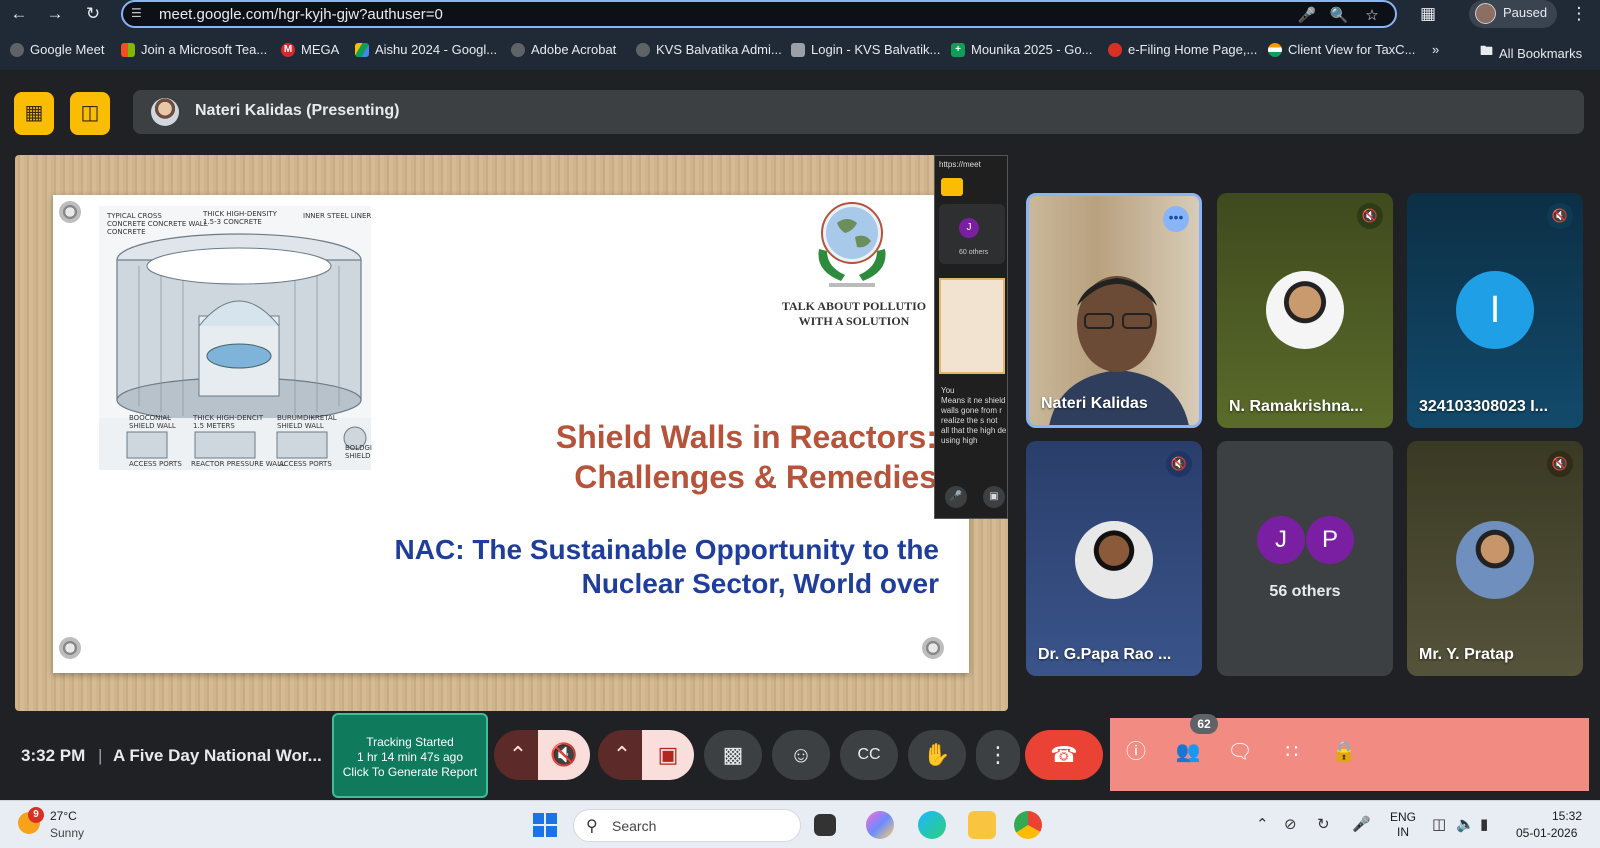  I want to click on back-arrow-icon: ←, so click(19, 14).